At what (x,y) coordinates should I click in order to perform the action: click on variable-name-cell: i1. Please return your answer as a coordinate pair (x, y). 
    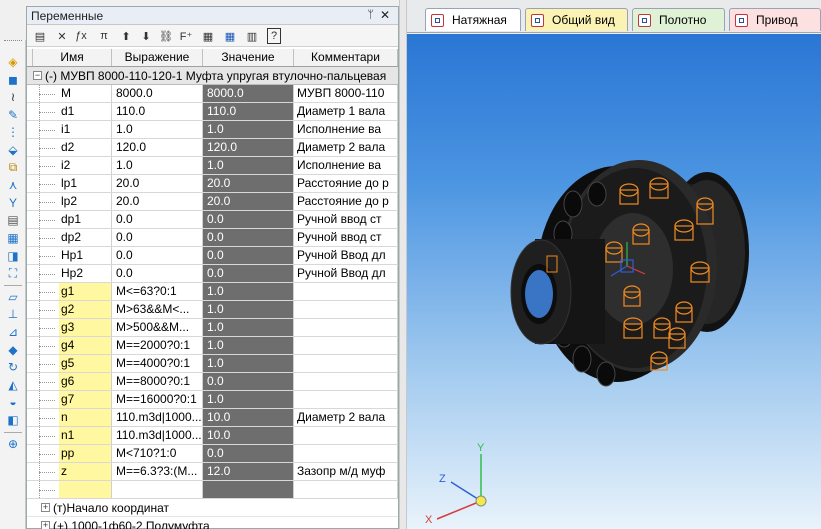
    Looking at the image, I should click on (85, 129).